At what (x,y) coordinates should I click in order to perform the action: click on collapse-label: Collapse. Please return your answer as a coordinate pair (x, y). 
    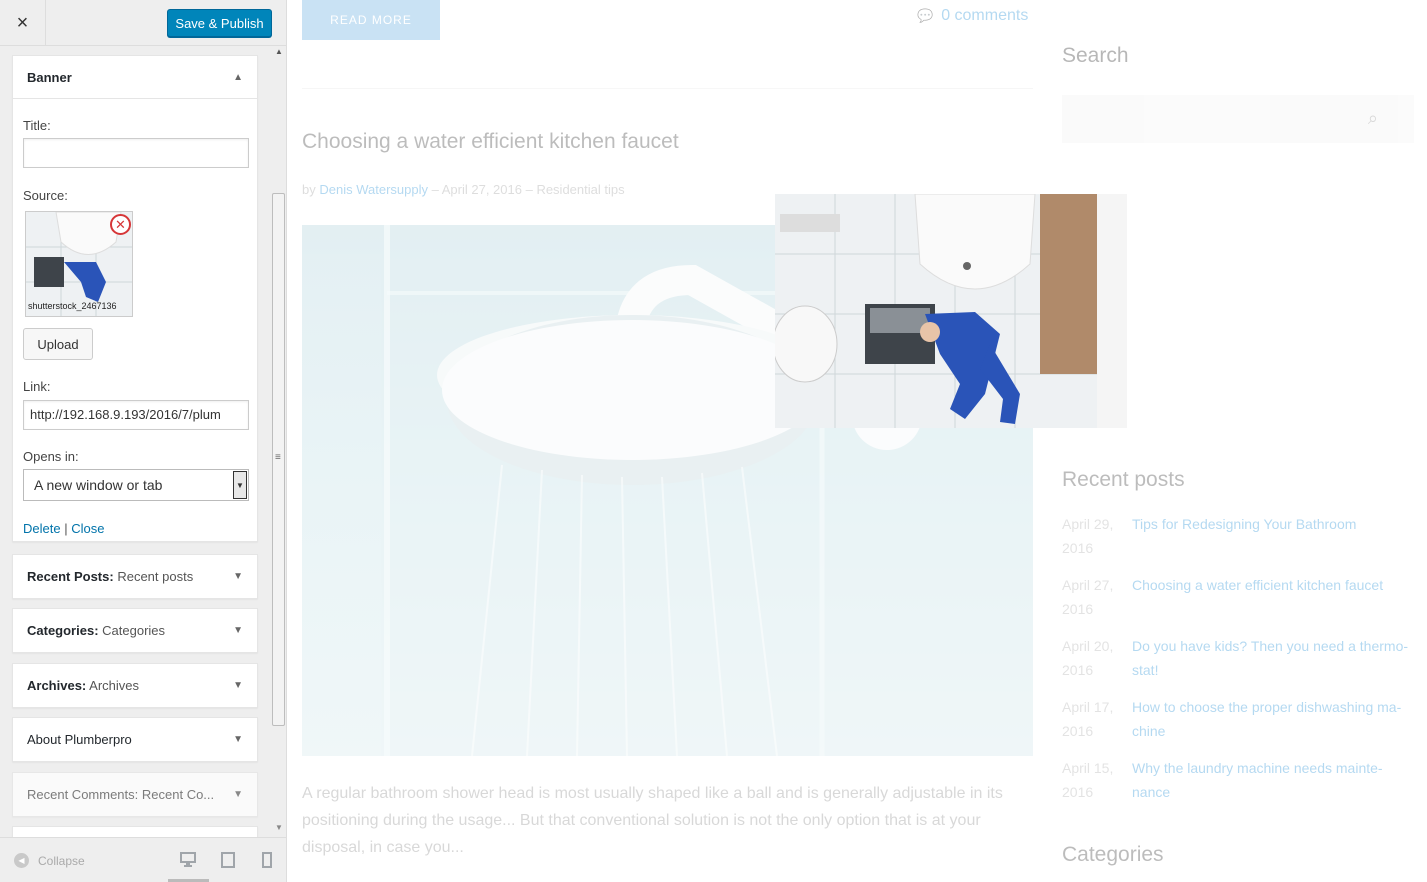
    Looking at the image, I should click on (61, 860).